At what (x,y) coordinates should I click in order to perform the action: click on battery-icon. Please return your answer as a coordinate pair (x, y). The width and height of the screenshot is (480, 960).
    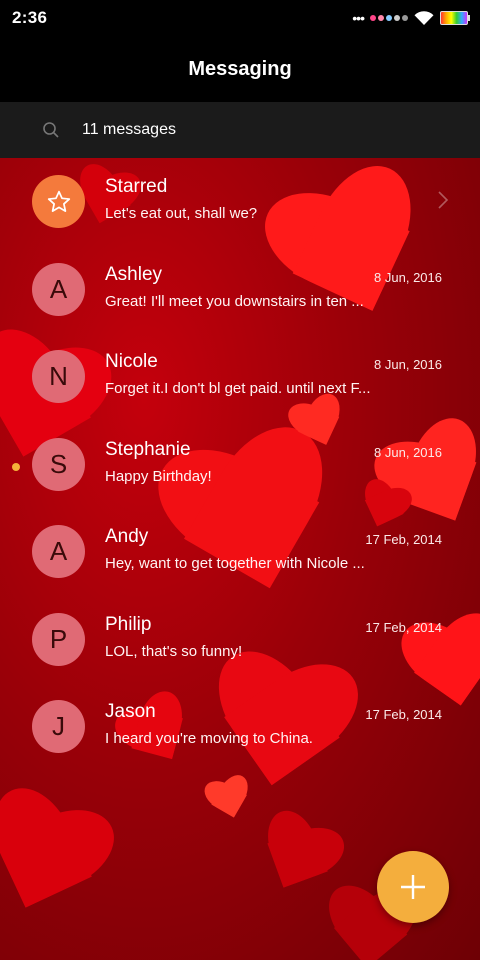
    Looking at the image, I should click on (455, 18).